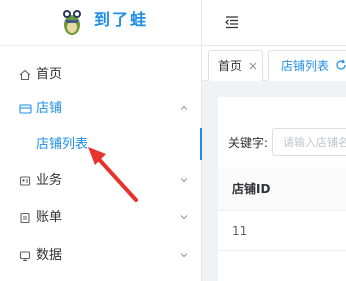  I want to click on tab-store-list: 店铺列表, so click(307, 65).